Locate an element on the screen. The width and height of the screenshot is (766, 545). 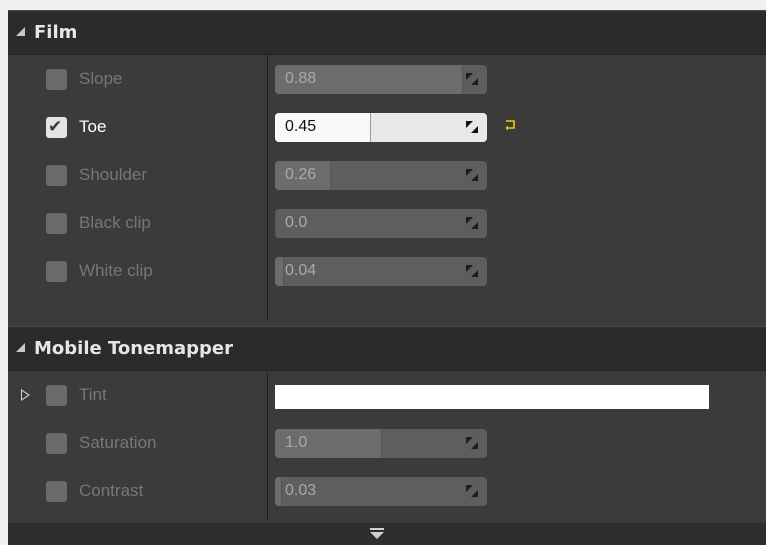
property-row-tint: Tint is located at coordinates (387, 395).